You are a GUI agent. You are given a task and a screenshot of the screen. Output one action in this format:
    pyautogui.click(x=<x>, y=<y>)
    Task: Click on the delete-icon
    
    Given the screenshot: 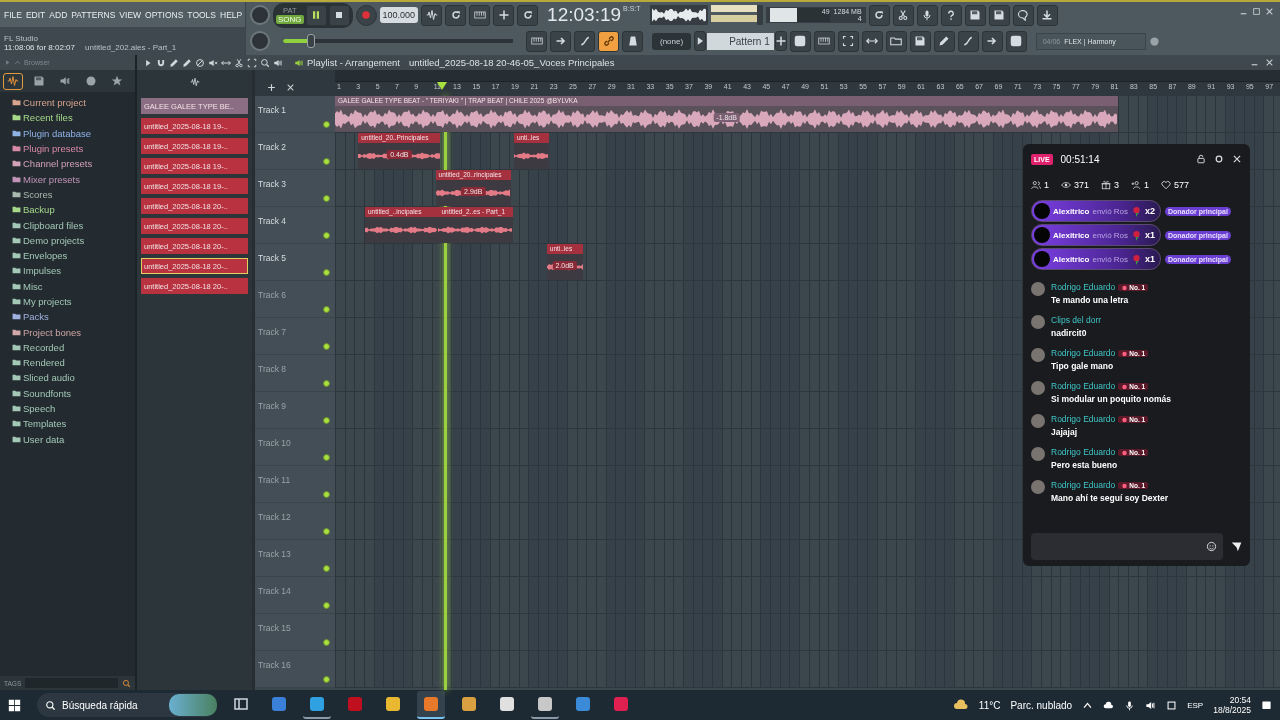 What is the action you would take?
    pyautogui.click(x=200, y=62)
    